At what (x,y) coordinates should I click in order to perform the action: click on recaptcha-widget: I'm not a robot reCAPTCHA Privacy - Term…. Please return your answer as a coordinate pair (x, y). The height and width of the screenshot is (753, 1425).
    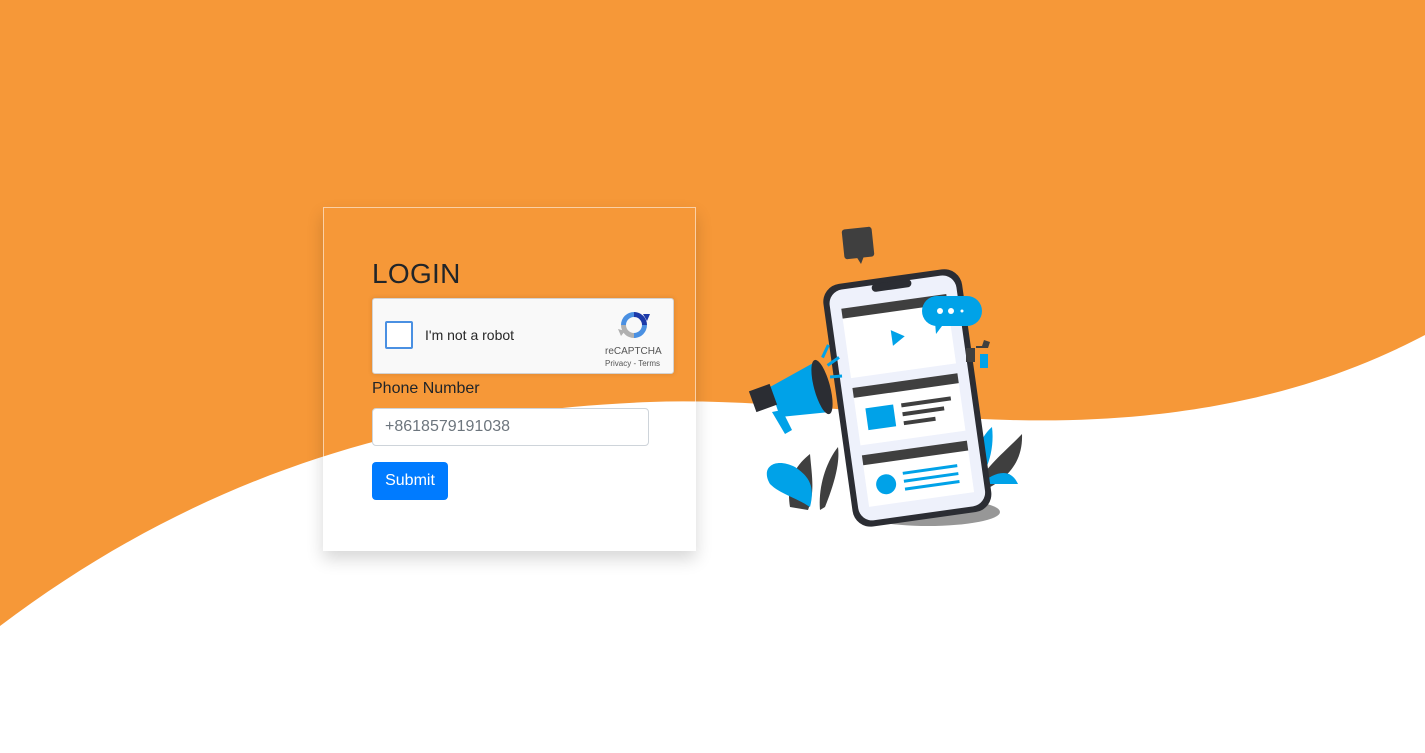
    Looking at the image, I should click on (523, 336).